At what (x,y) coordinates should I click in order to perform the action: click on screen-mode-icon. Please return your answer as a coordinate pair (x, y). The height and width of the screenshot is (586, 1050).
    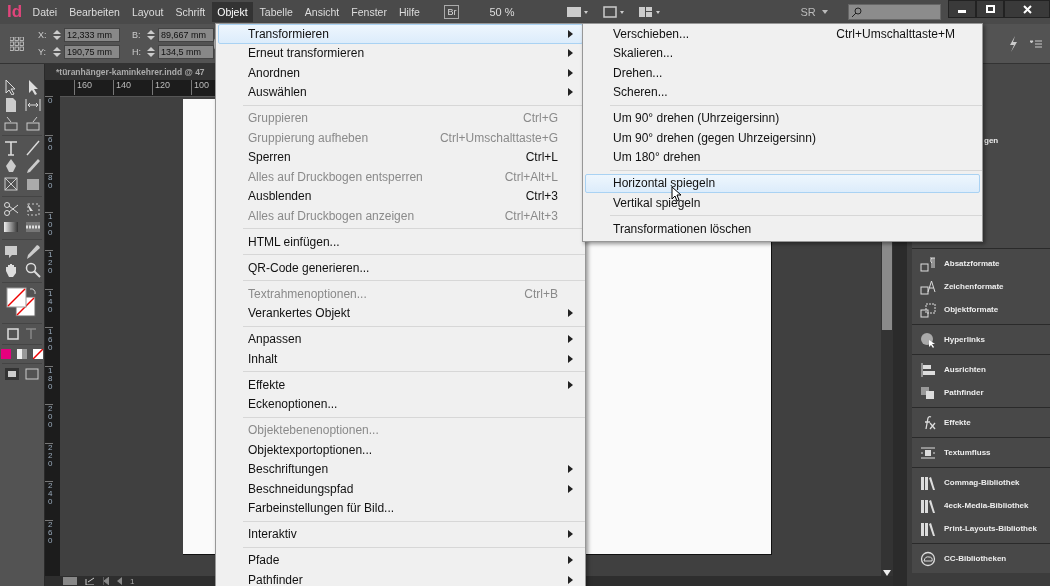
    Looking at the image, I should click on (613, 12).